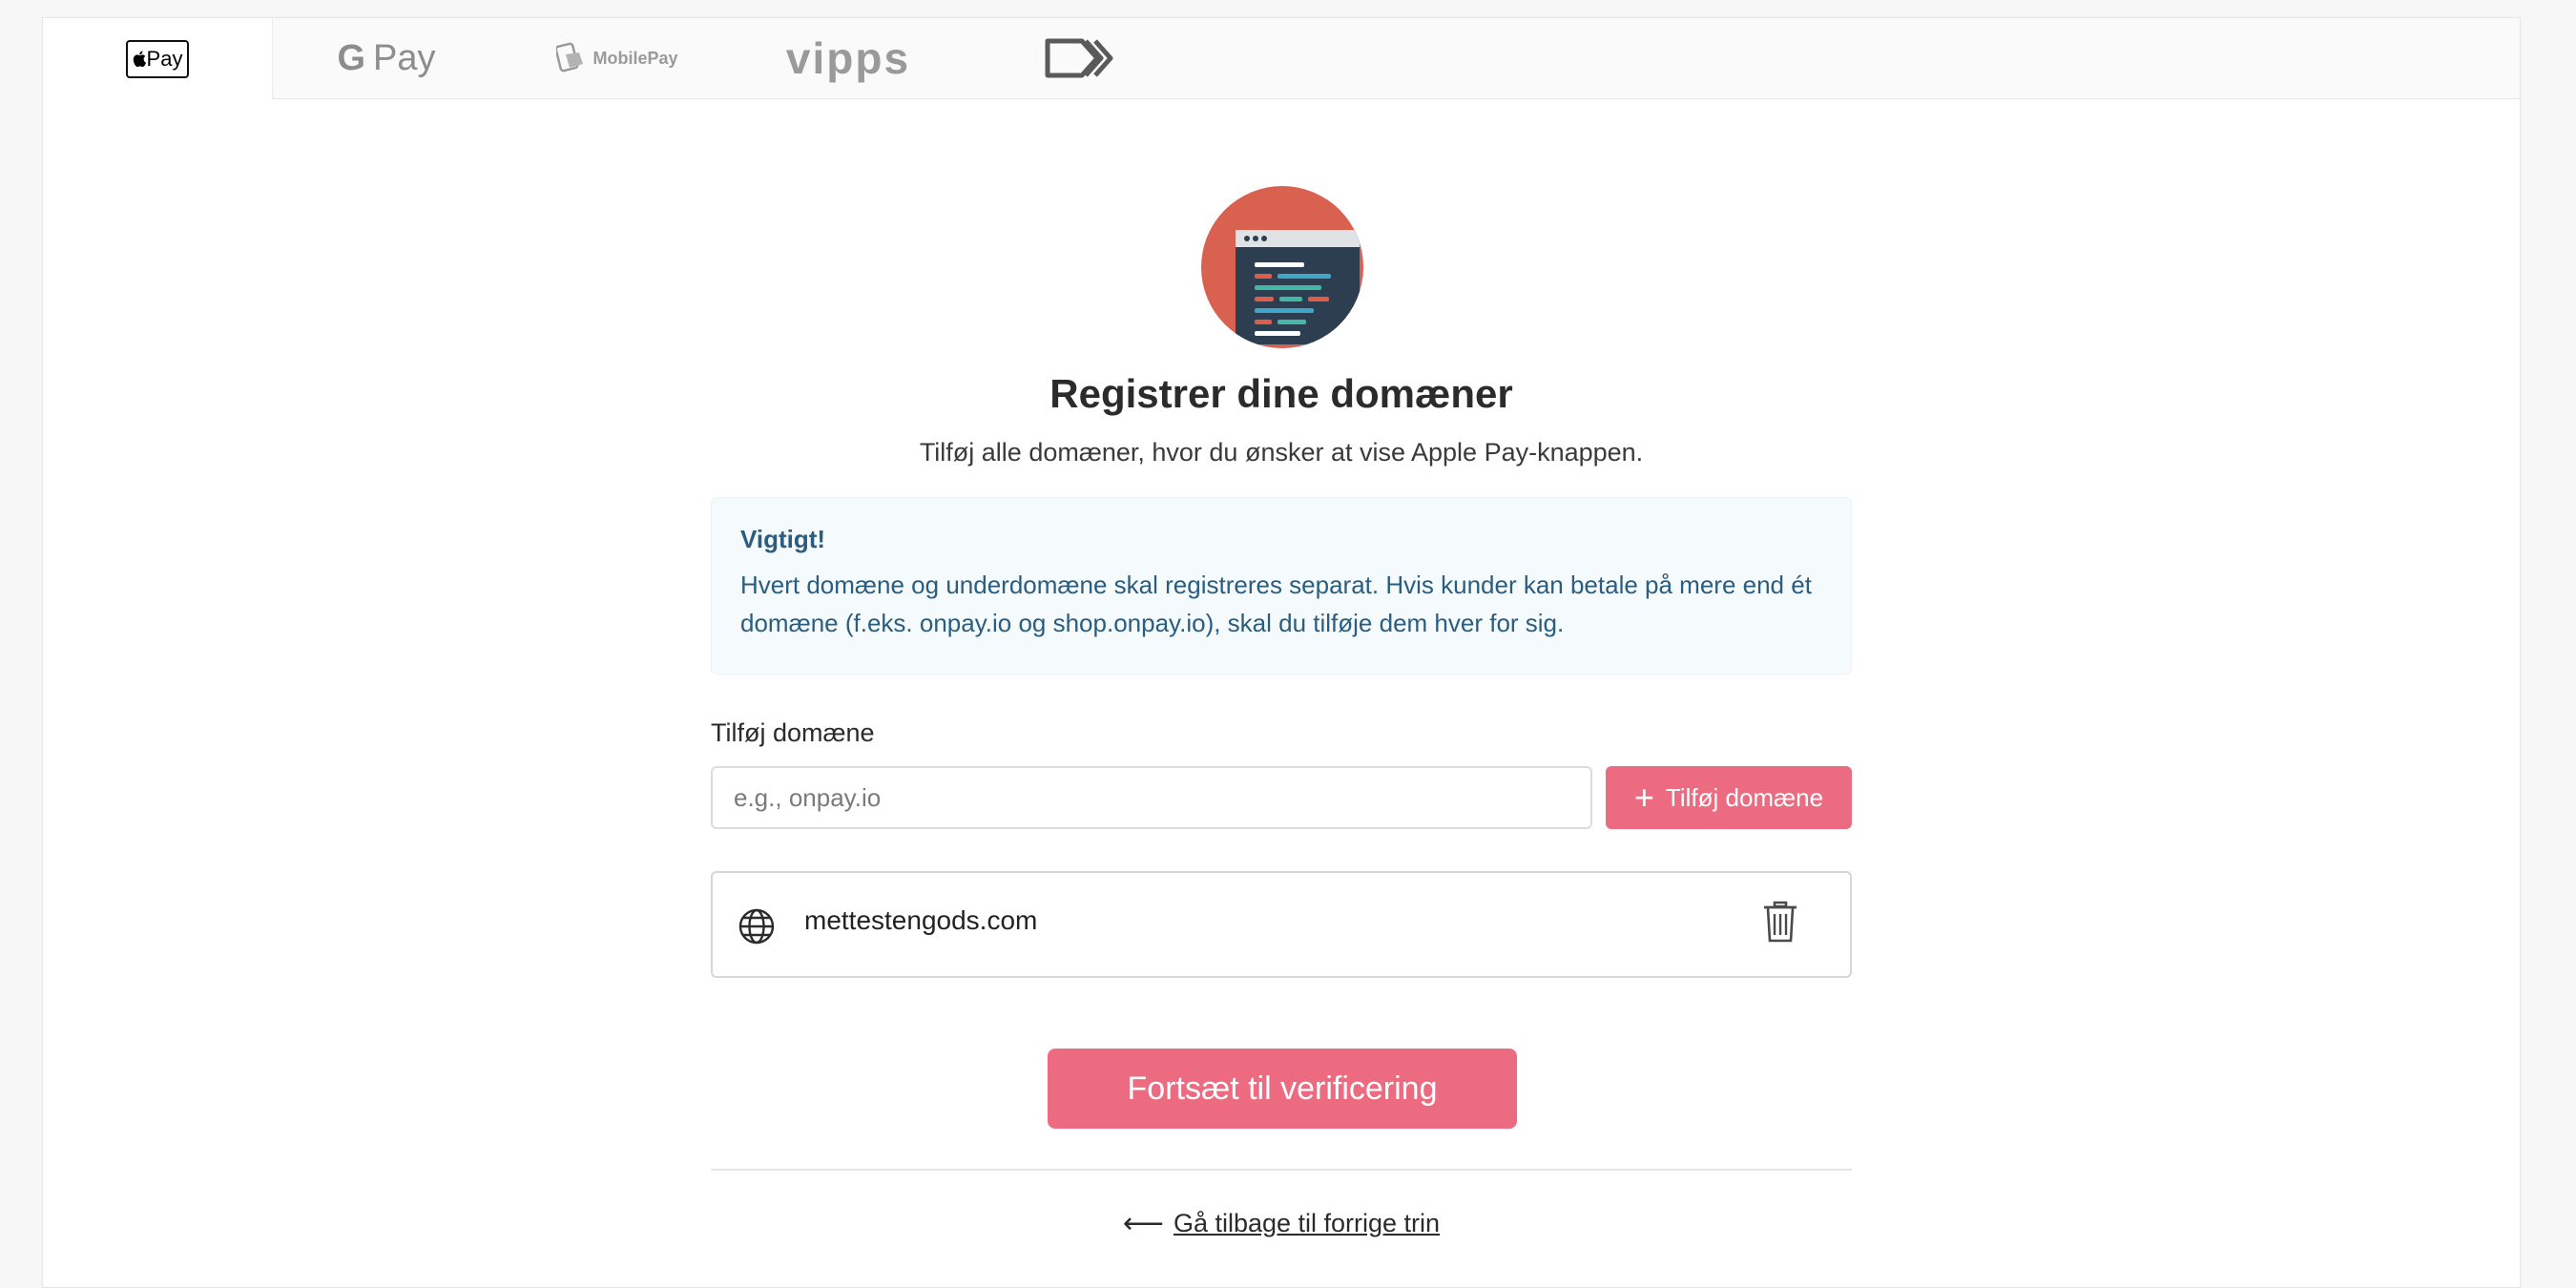 This screenshot has height=1288, width=2576. What do you see at coordinates (164, 58) in the screenshot?
I see `apple-pay-label: Pay` at bounding box center [164, 58].